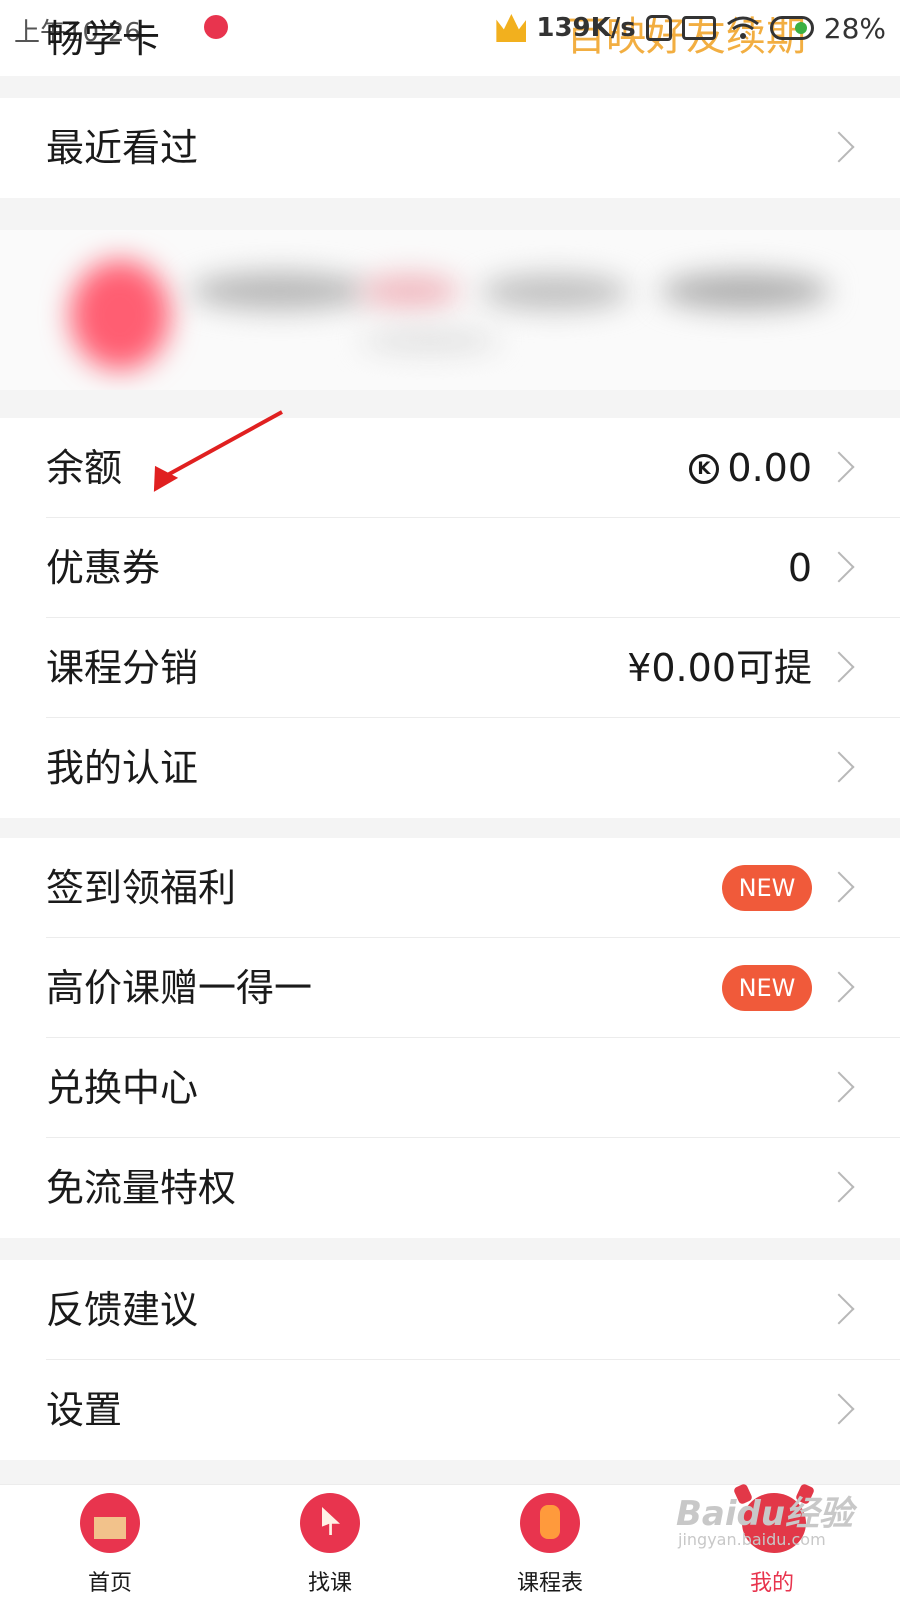 This screenshot has height=1600, width=900. What do you see at coordinates (84, 468) in the screenshot?
I see `menu-item-label: 余额` at bounding box center [84, 468].